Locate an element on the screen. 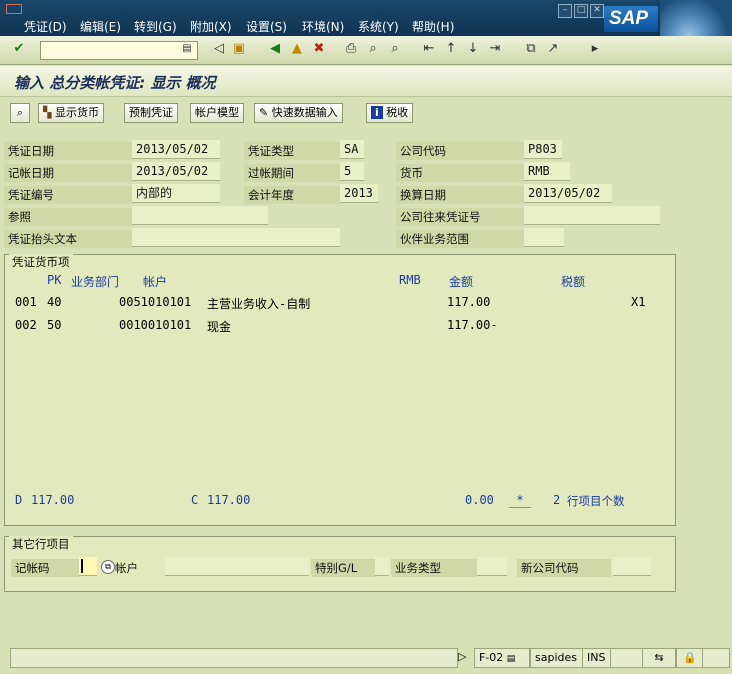  exit-icon: ▲ is located at coordinates (297, 49).